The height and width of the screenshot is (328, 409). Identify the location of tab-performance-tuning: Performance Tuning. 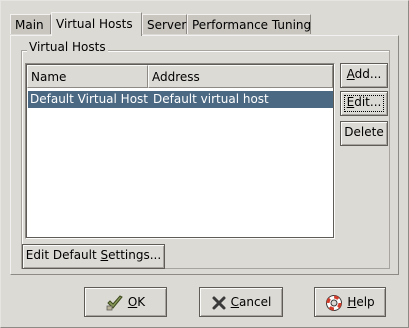
(249, 24).